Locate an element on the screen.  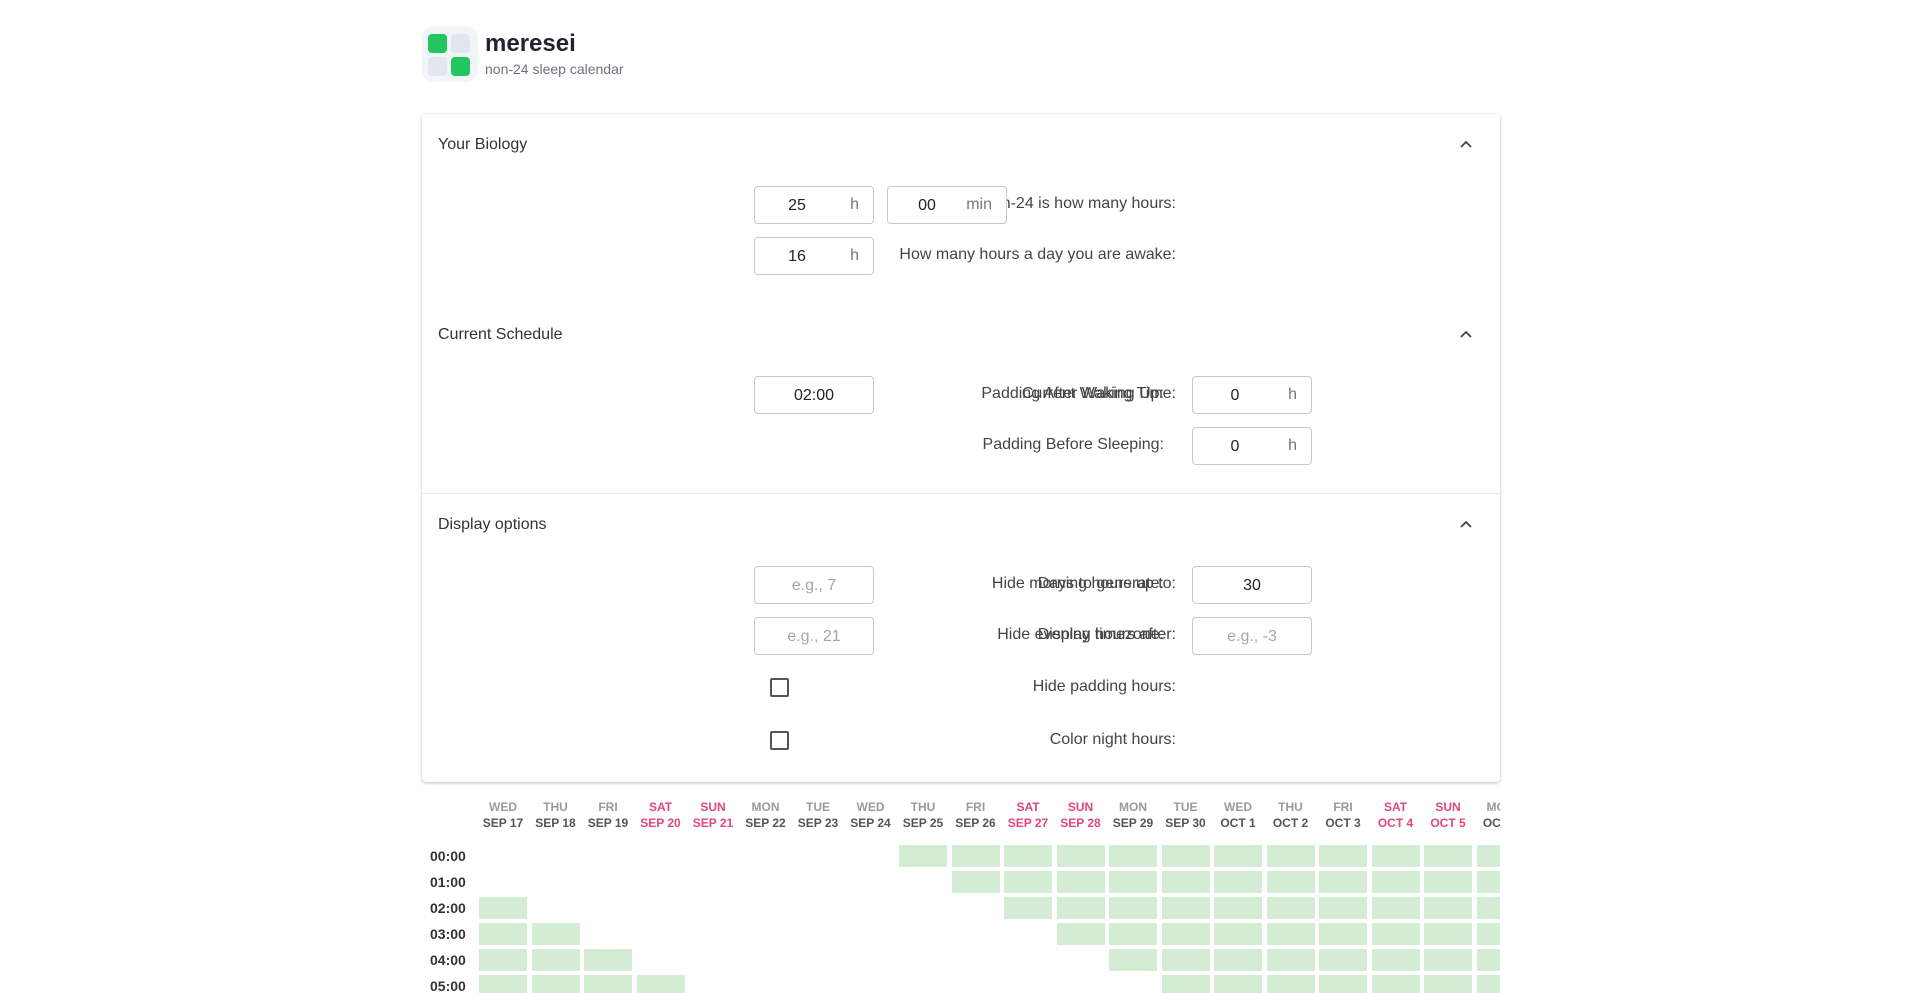
hide-evening-input: e.g., 21 is located at coordinates (814, 636).